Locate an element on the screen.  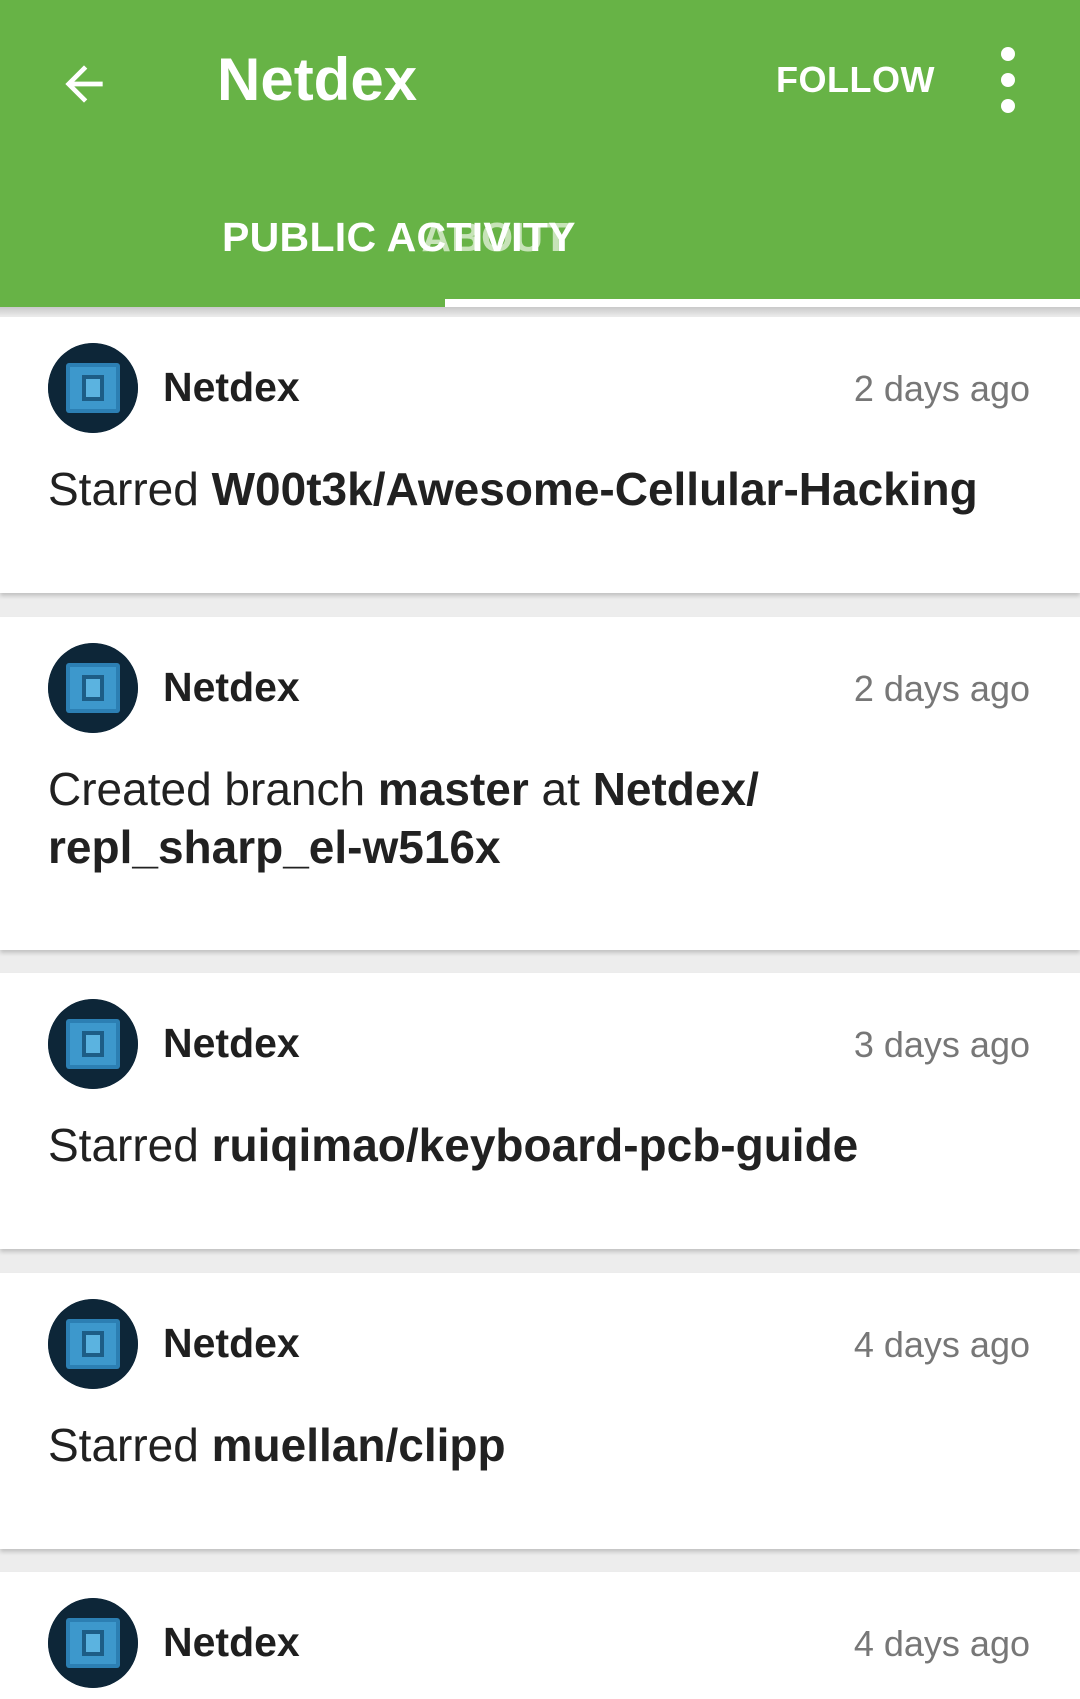
page-title: Netdex is located at coordinates (317, 79).